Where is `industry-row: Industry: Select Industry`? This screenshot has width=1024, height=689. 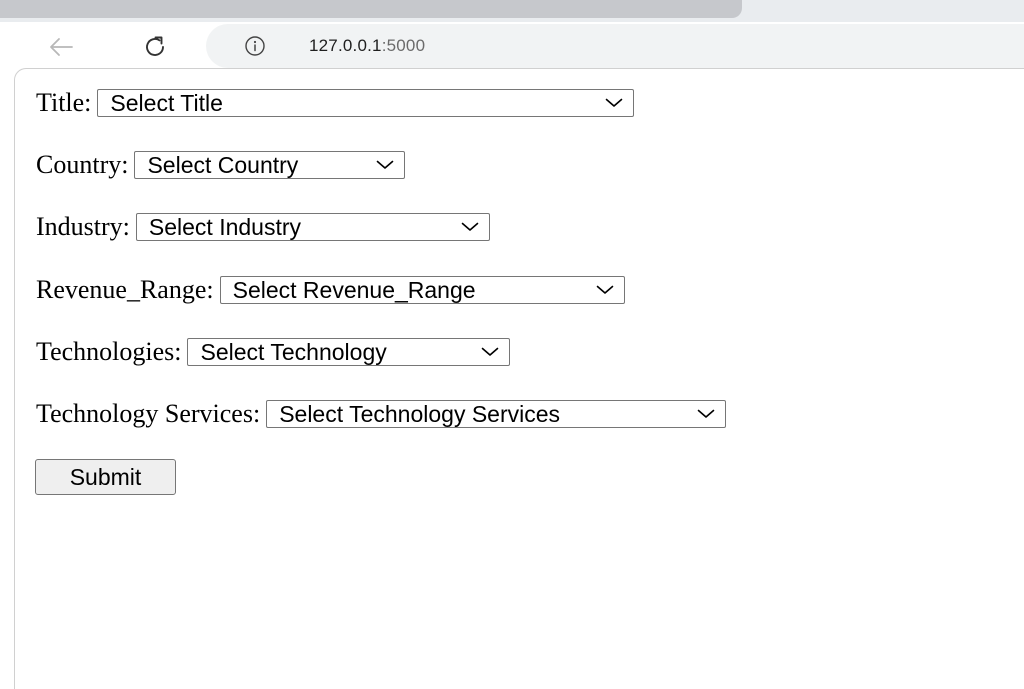 industry-row: Industry: Select Industry is located at coordinates (263, 227).